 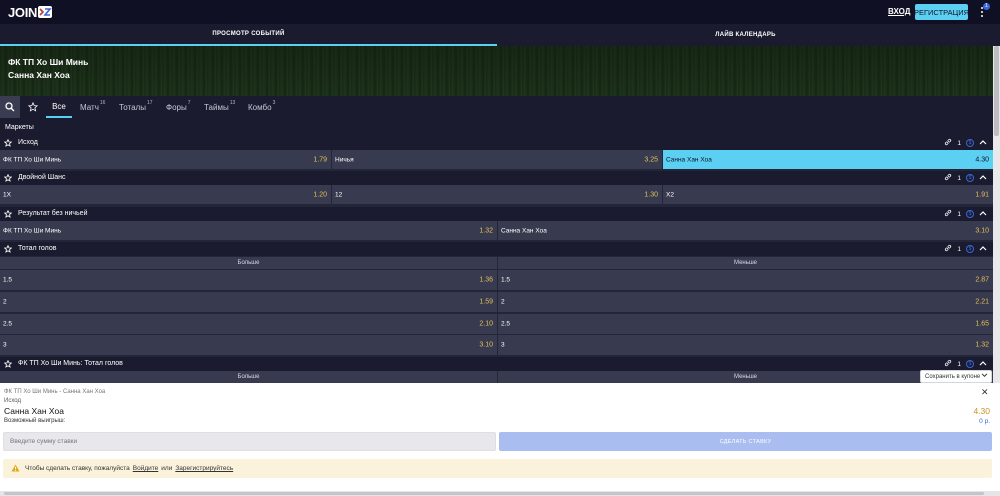 I want to click on market-title: Результат без ничьей, so click(x=53, y=213).